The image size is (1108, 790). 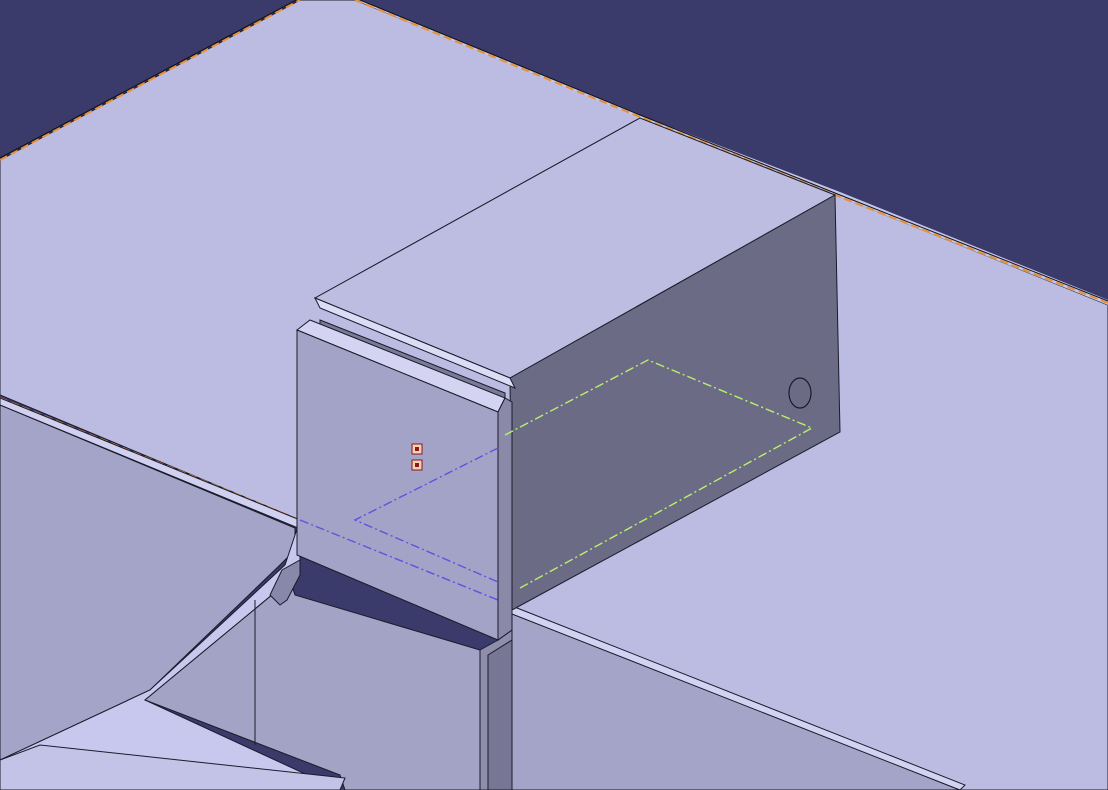 I want to click on support-post-side, so click(x=500, y=714).